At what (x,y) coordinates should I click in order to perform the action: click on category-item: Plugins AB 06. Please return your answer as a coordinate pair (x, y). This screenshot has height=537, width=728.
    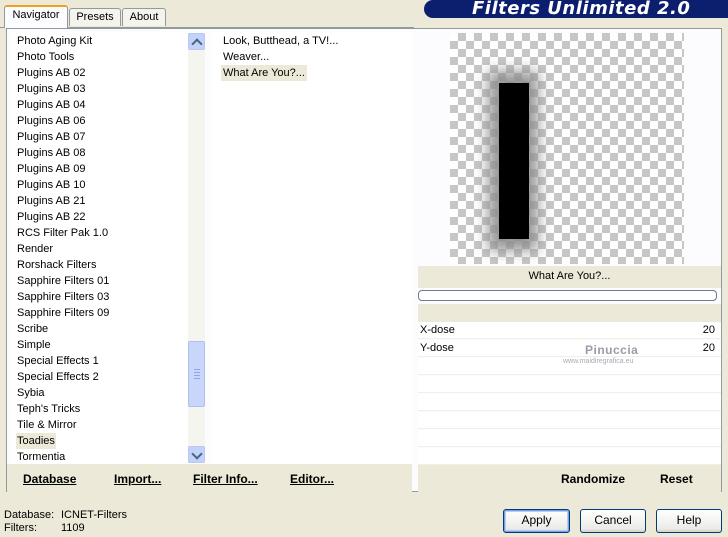
    Looking at the image, I should click on (51, 121).